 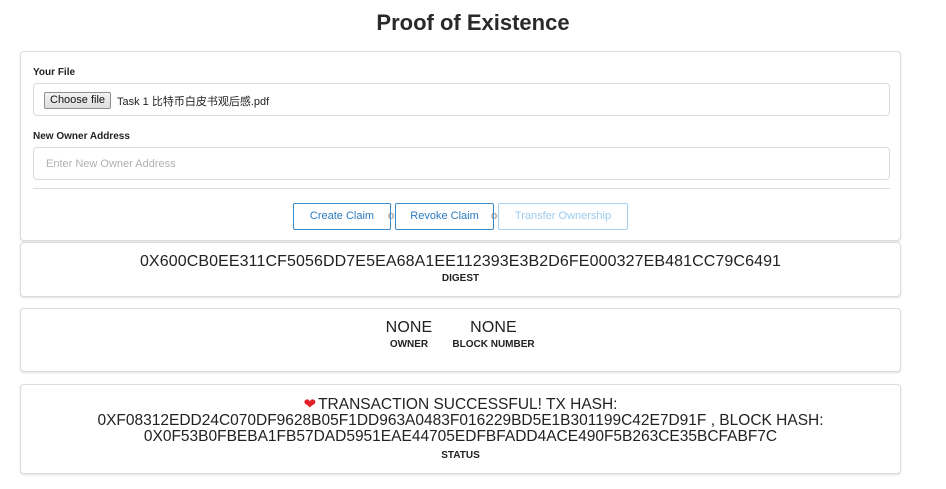 What do you see at coordinates (78, 100) in the screenshot?
I see `choose-file-button: Choose file` at bounding box center [78, 100].